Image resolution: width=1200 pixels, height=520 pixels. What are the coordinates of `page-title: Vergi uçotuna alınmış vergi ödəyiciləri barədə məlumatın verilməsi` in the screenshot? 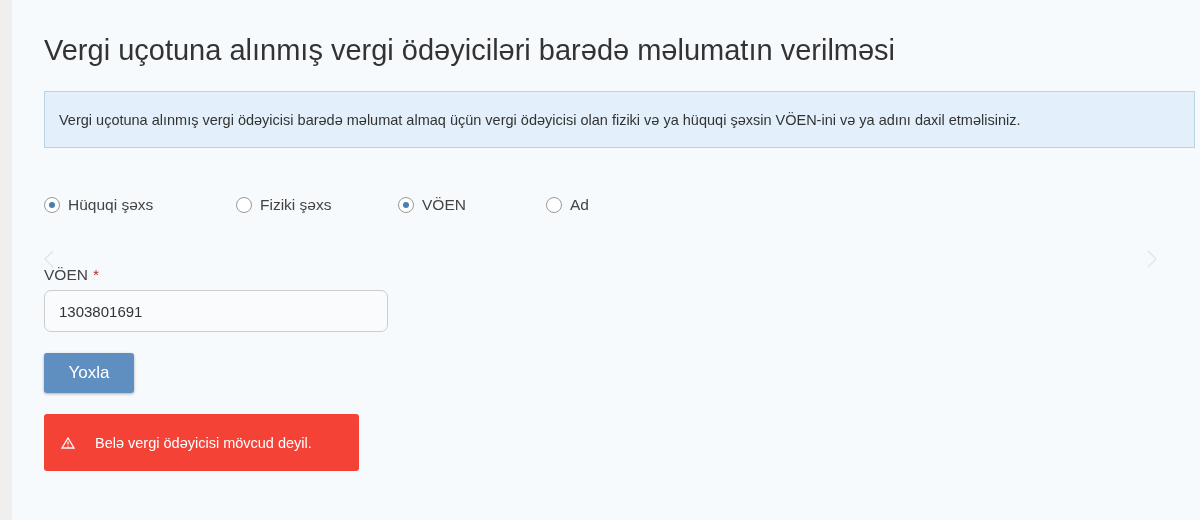 It's located at (470, 50).